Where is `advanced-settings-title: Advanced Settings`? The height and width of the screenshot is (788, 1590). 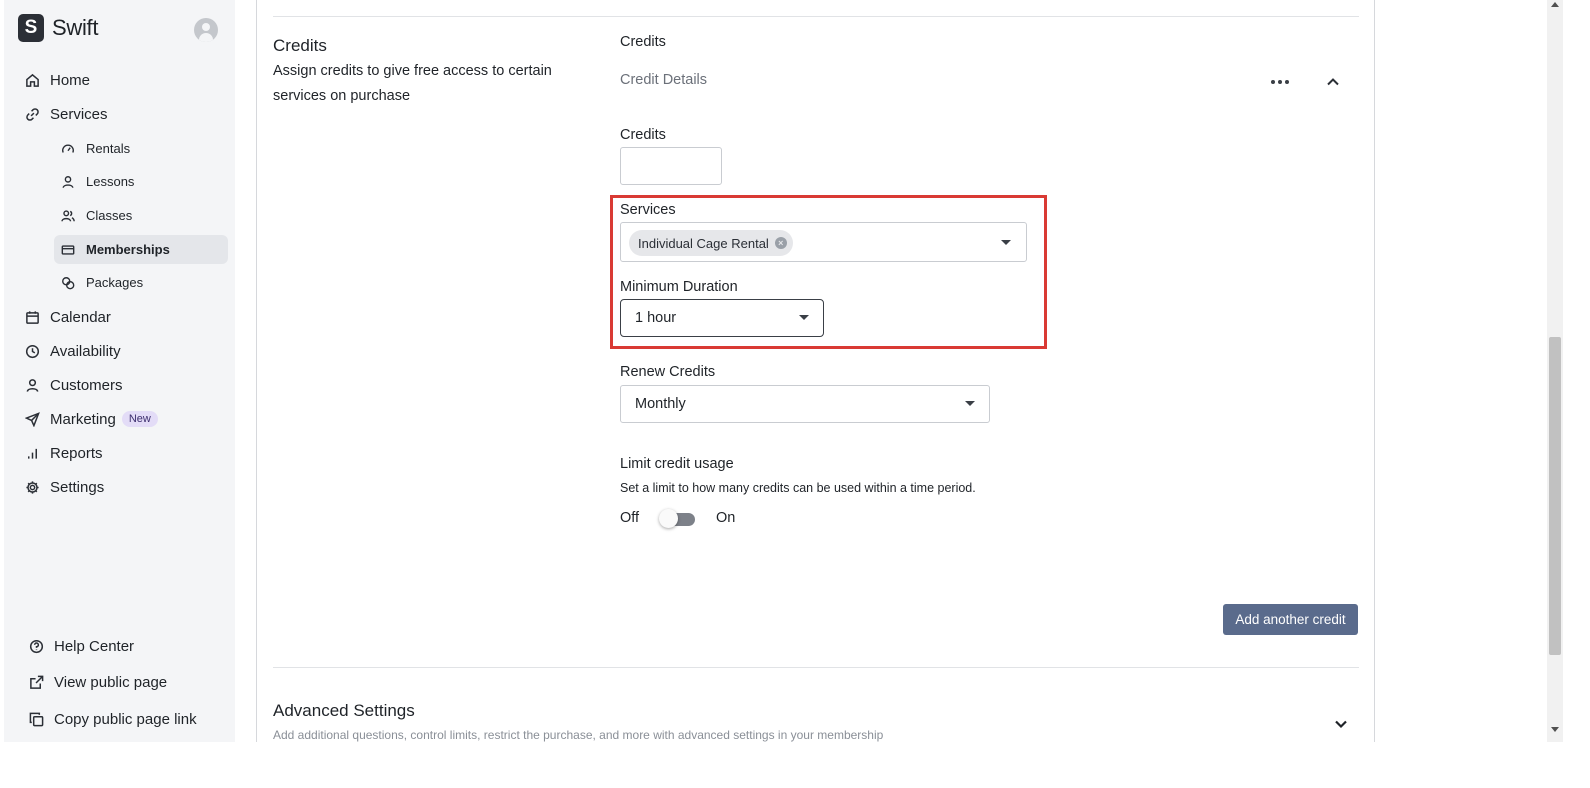 advanced-settings-title: Advanced Settings is located at coordinates (344, 710).